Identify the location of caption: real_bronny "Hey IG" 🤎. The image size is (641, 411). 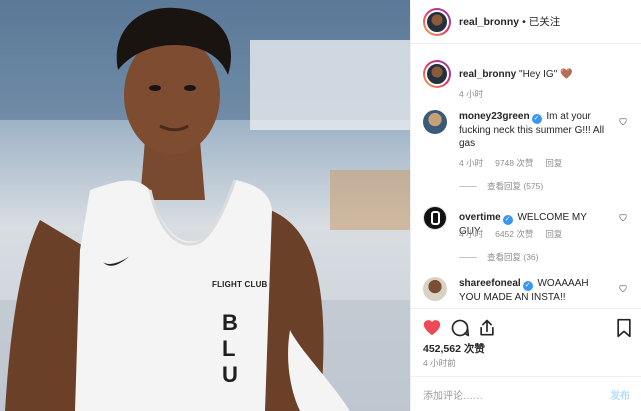
(497, 74).